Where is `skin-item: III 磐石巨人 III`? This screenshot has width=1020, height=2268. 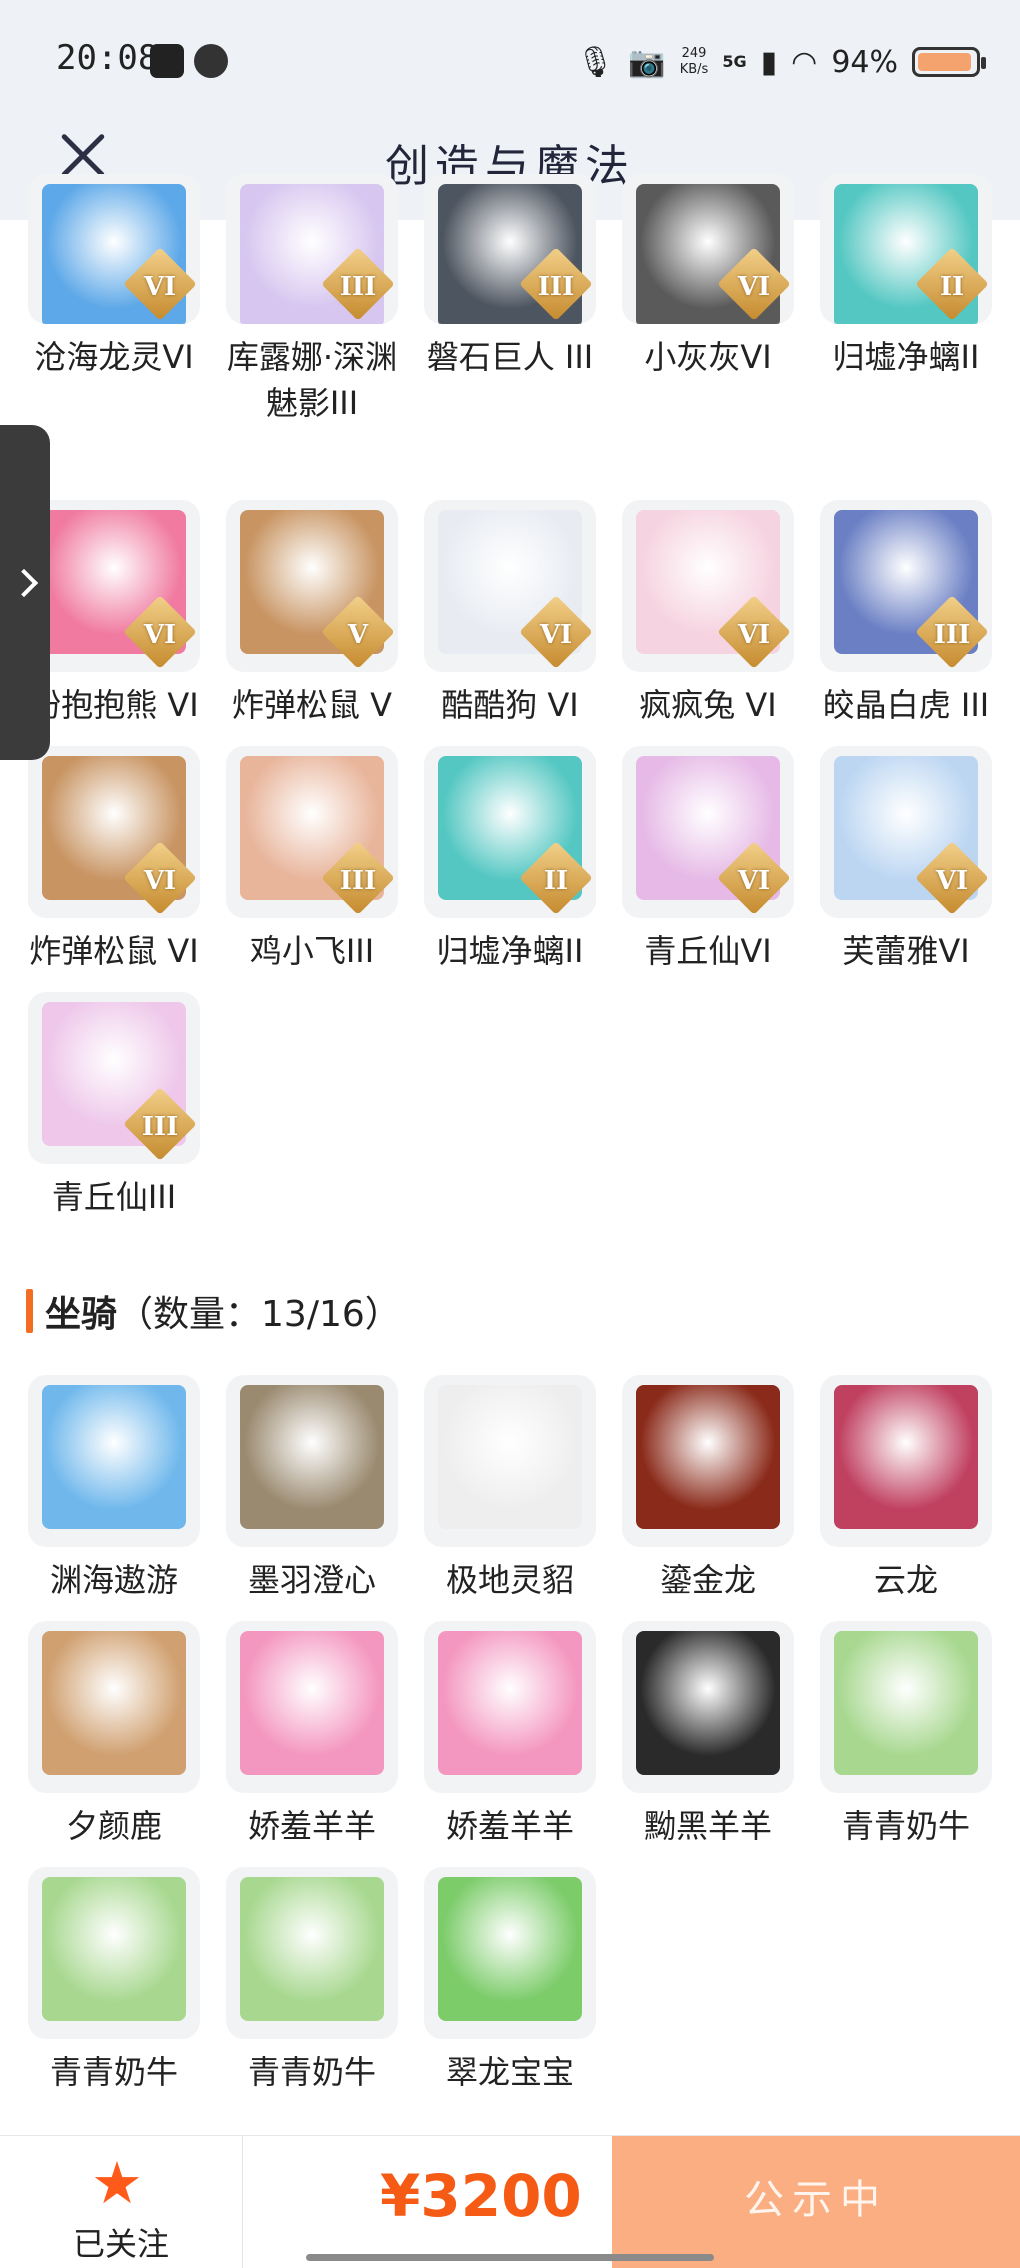 skin-item: III 磐石巨人 III is located at coordinates (510, 277).